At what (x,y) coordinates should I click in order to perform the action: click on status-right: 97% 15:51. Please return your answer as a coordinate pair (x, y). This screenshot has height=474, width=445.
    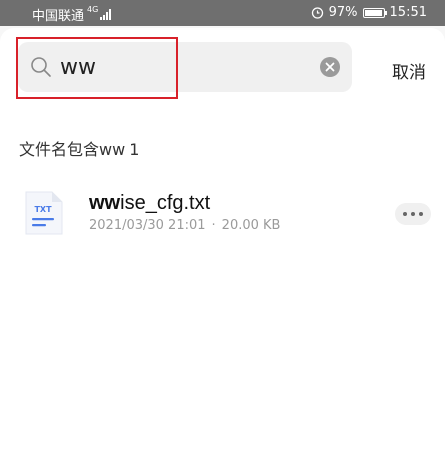
    Looking at the image, I should click on (369, 12).